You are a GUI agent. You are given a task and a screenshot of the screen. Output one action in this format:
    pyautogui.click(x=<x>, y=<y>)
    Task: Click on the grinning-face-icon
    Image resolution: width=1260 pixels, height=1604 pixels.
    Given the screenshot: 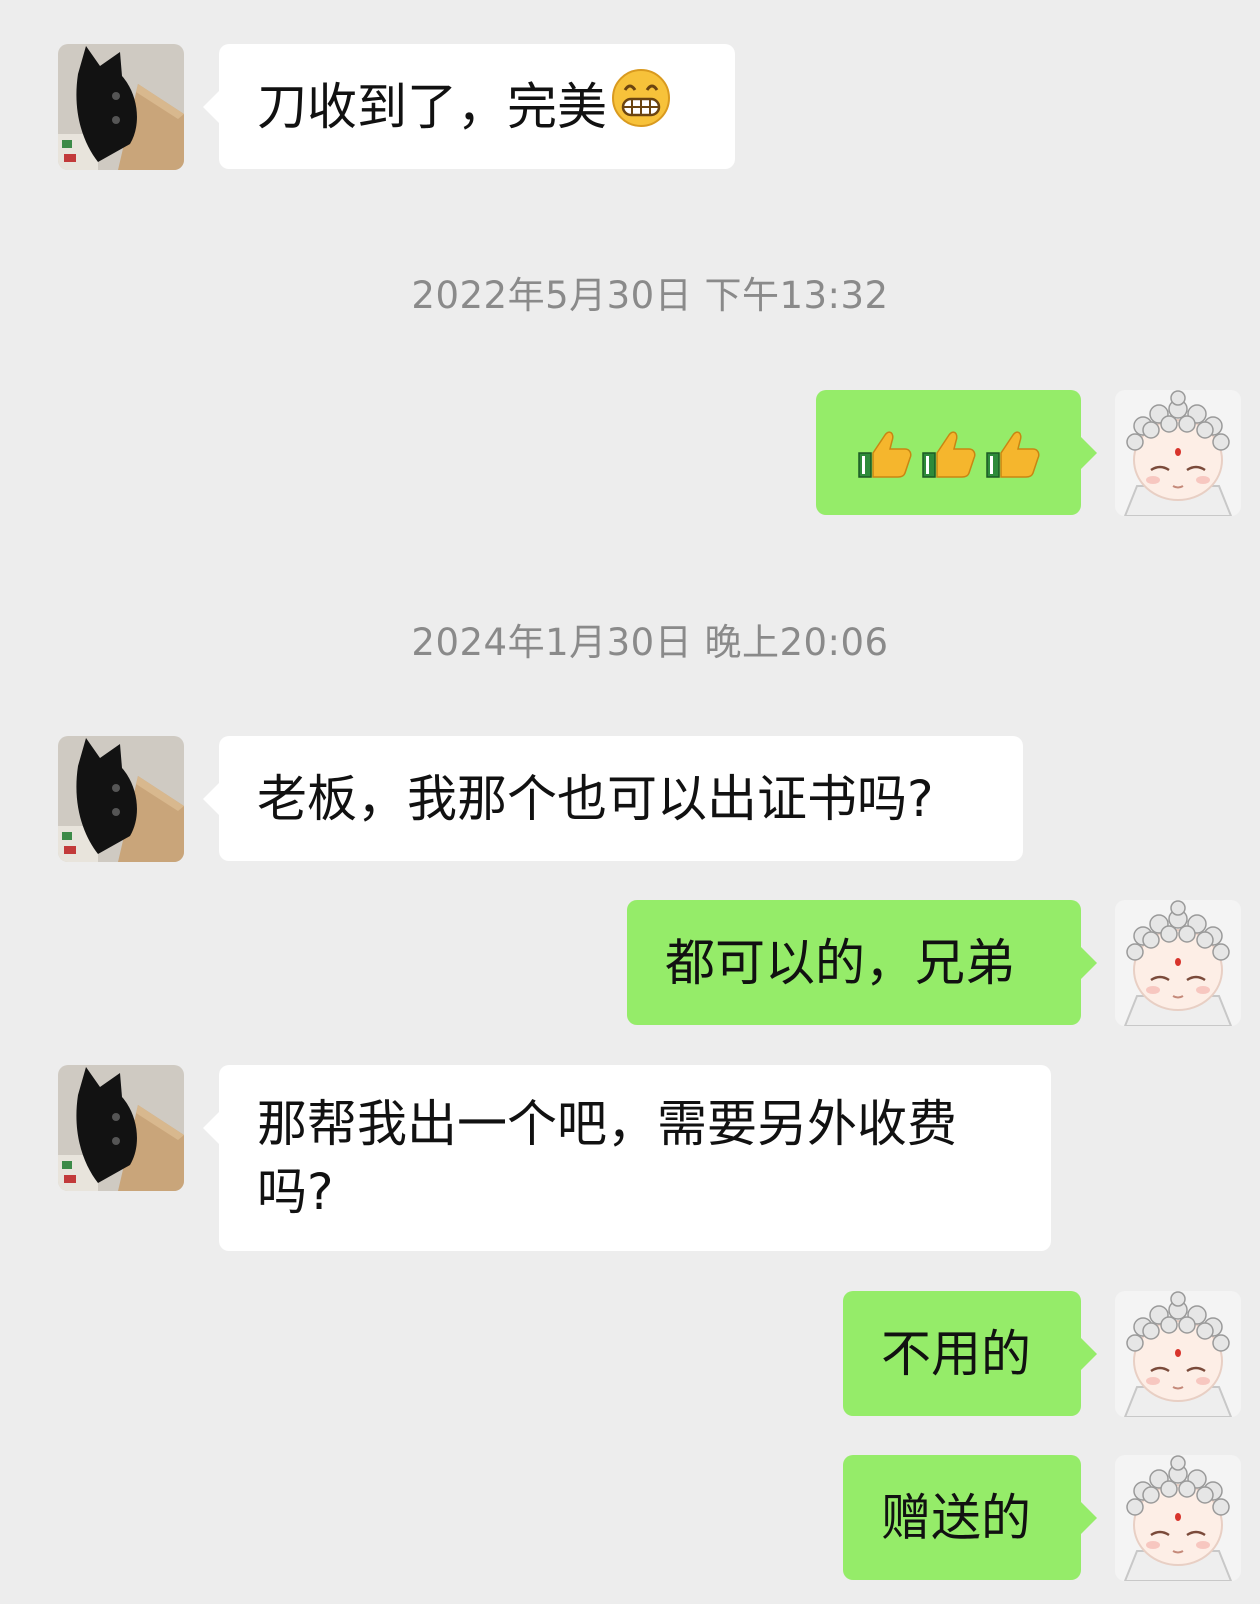 What is the action you would take?
    pyautogui.click(x=641, y=106)
    